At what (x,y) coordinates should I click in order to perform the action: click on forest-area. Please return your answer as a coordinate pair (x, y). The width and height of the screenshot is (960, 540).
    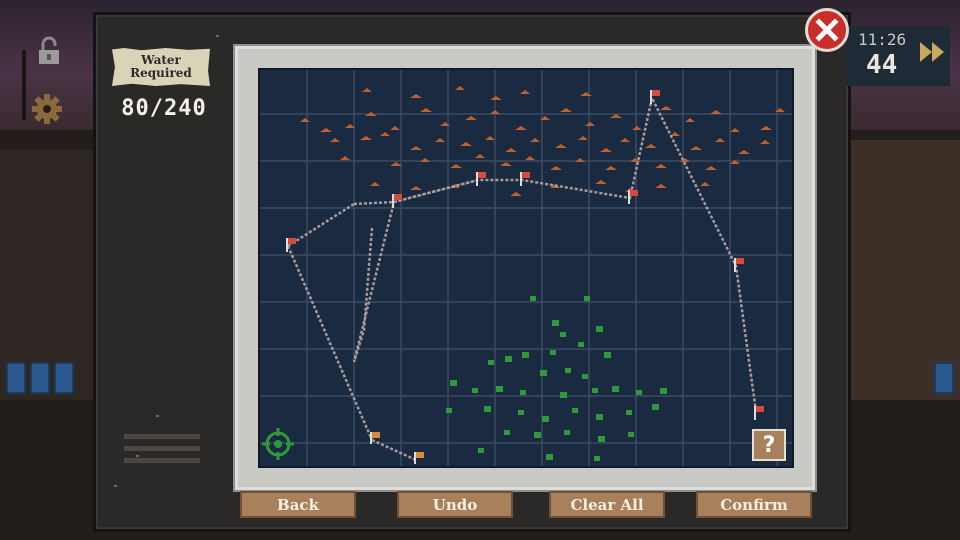
    Looking at the image, I should click on (556, 378).